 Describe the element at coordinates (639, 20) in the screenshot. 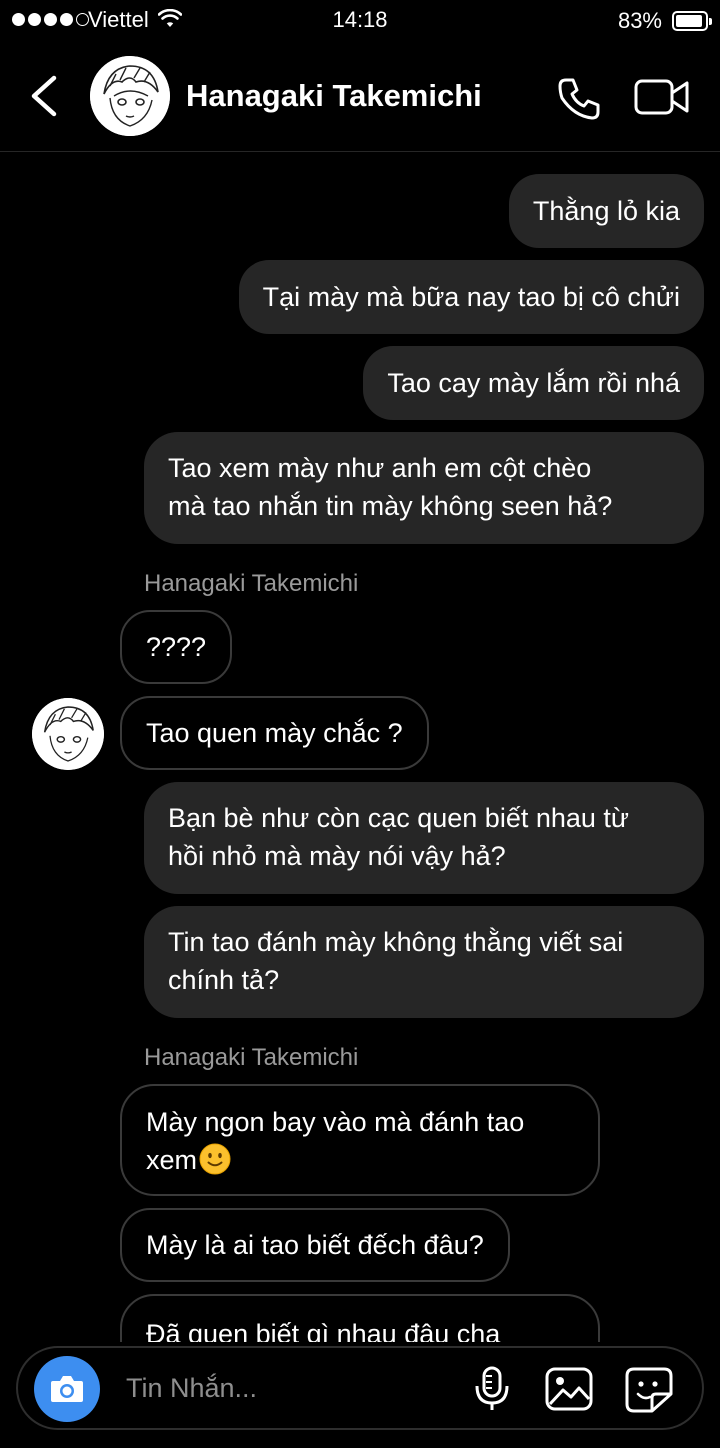

I see `battery-percent: 83%` at that location.